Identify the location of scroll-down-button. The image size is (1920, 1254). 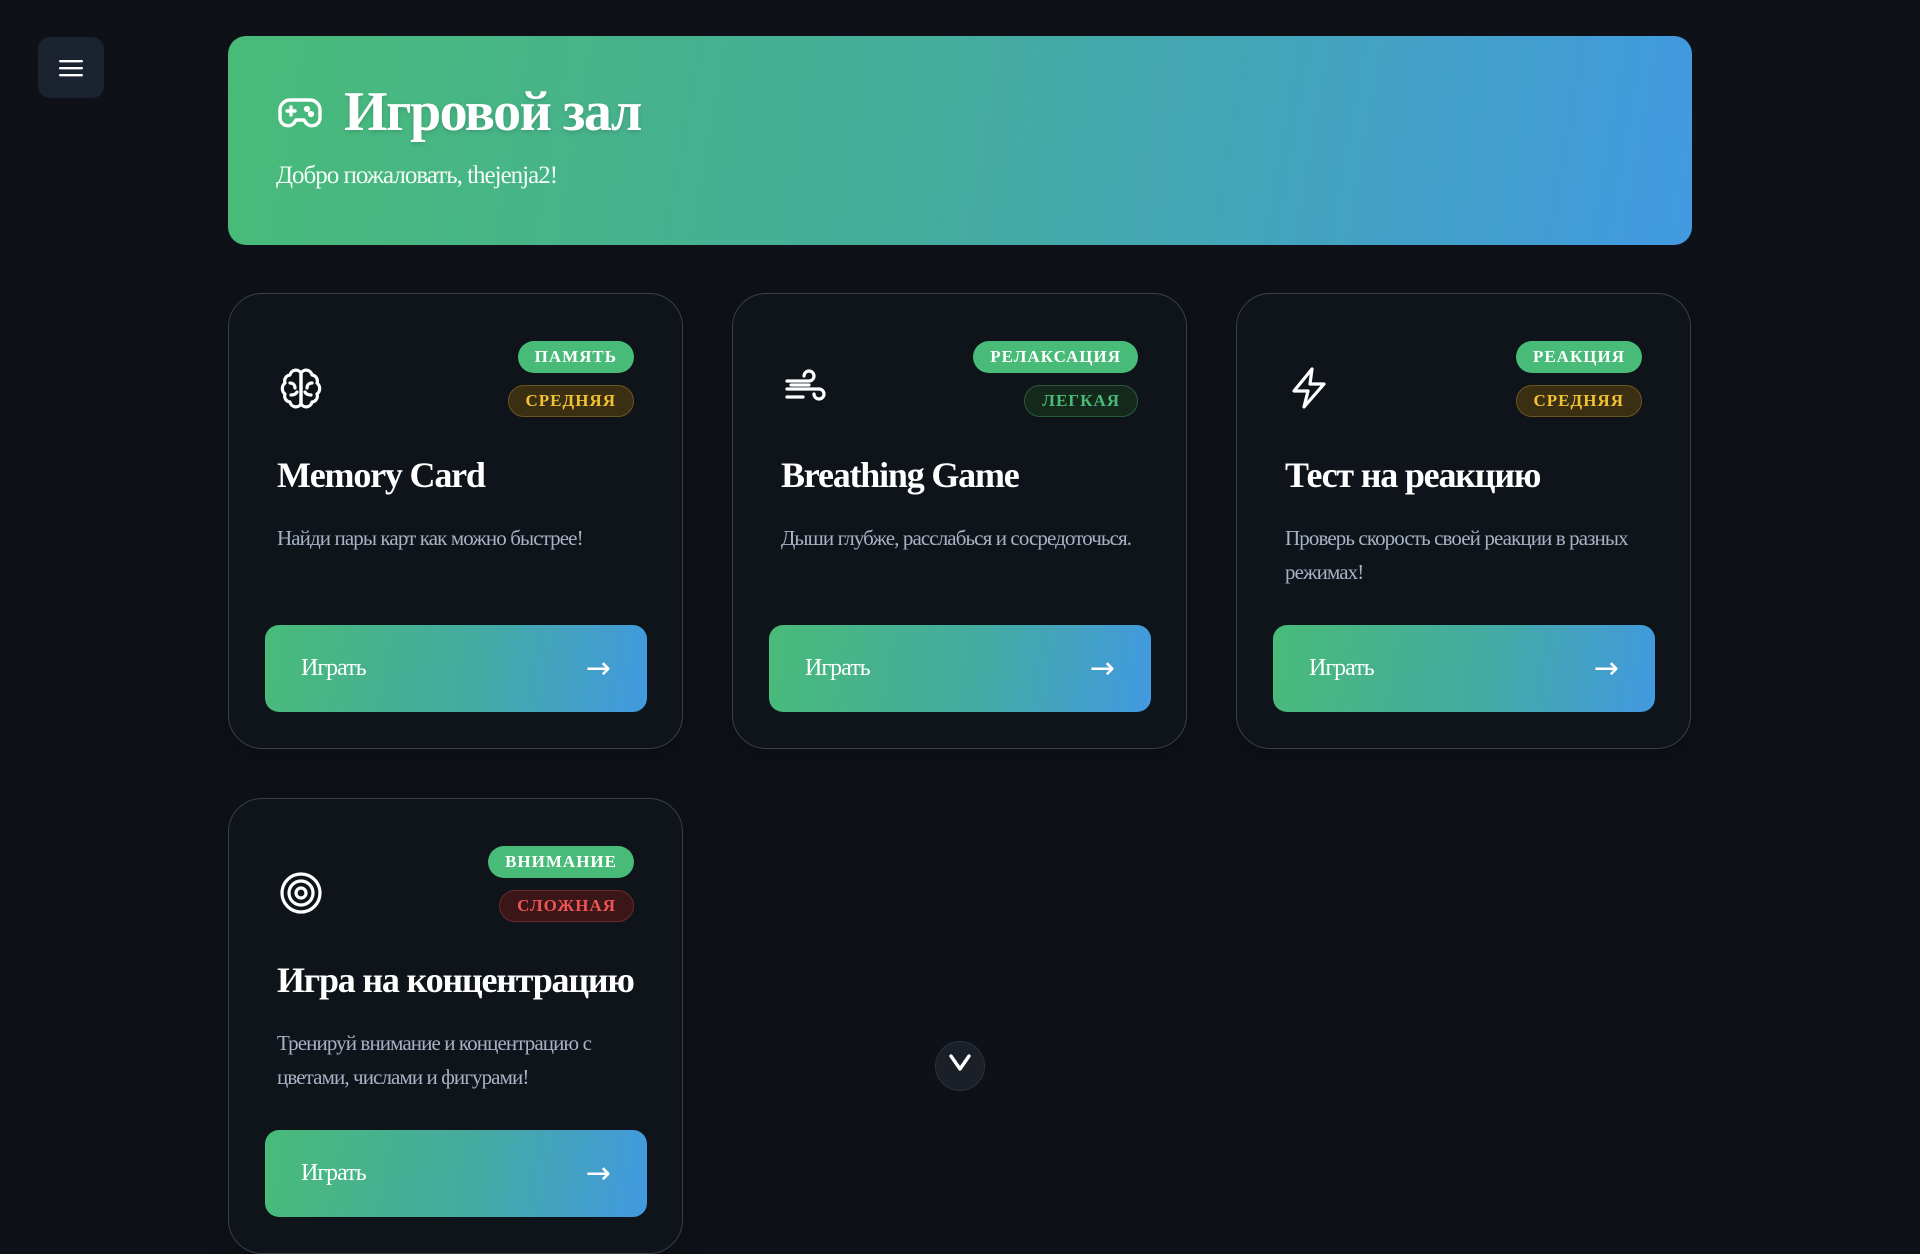
(960, 1066).